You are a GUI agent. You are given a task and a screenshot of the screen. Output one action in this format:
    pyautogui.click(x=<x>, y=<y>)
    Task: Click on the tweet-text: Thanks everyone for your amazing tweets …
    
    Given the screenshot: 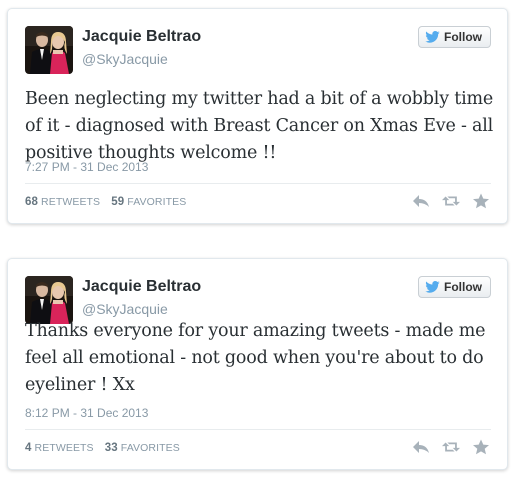 What is the action you would take?
    pyautogui.click(x=255, y=358)
    